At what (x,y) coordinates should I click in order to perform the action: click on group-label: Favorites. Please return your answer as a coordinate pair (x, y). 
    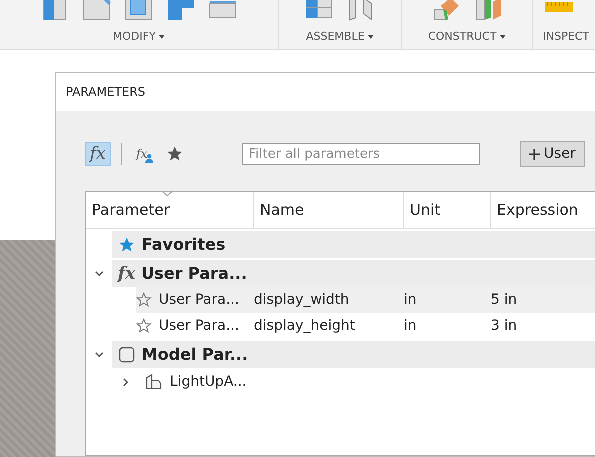
    Looking at the image, I should click on (184, 244).